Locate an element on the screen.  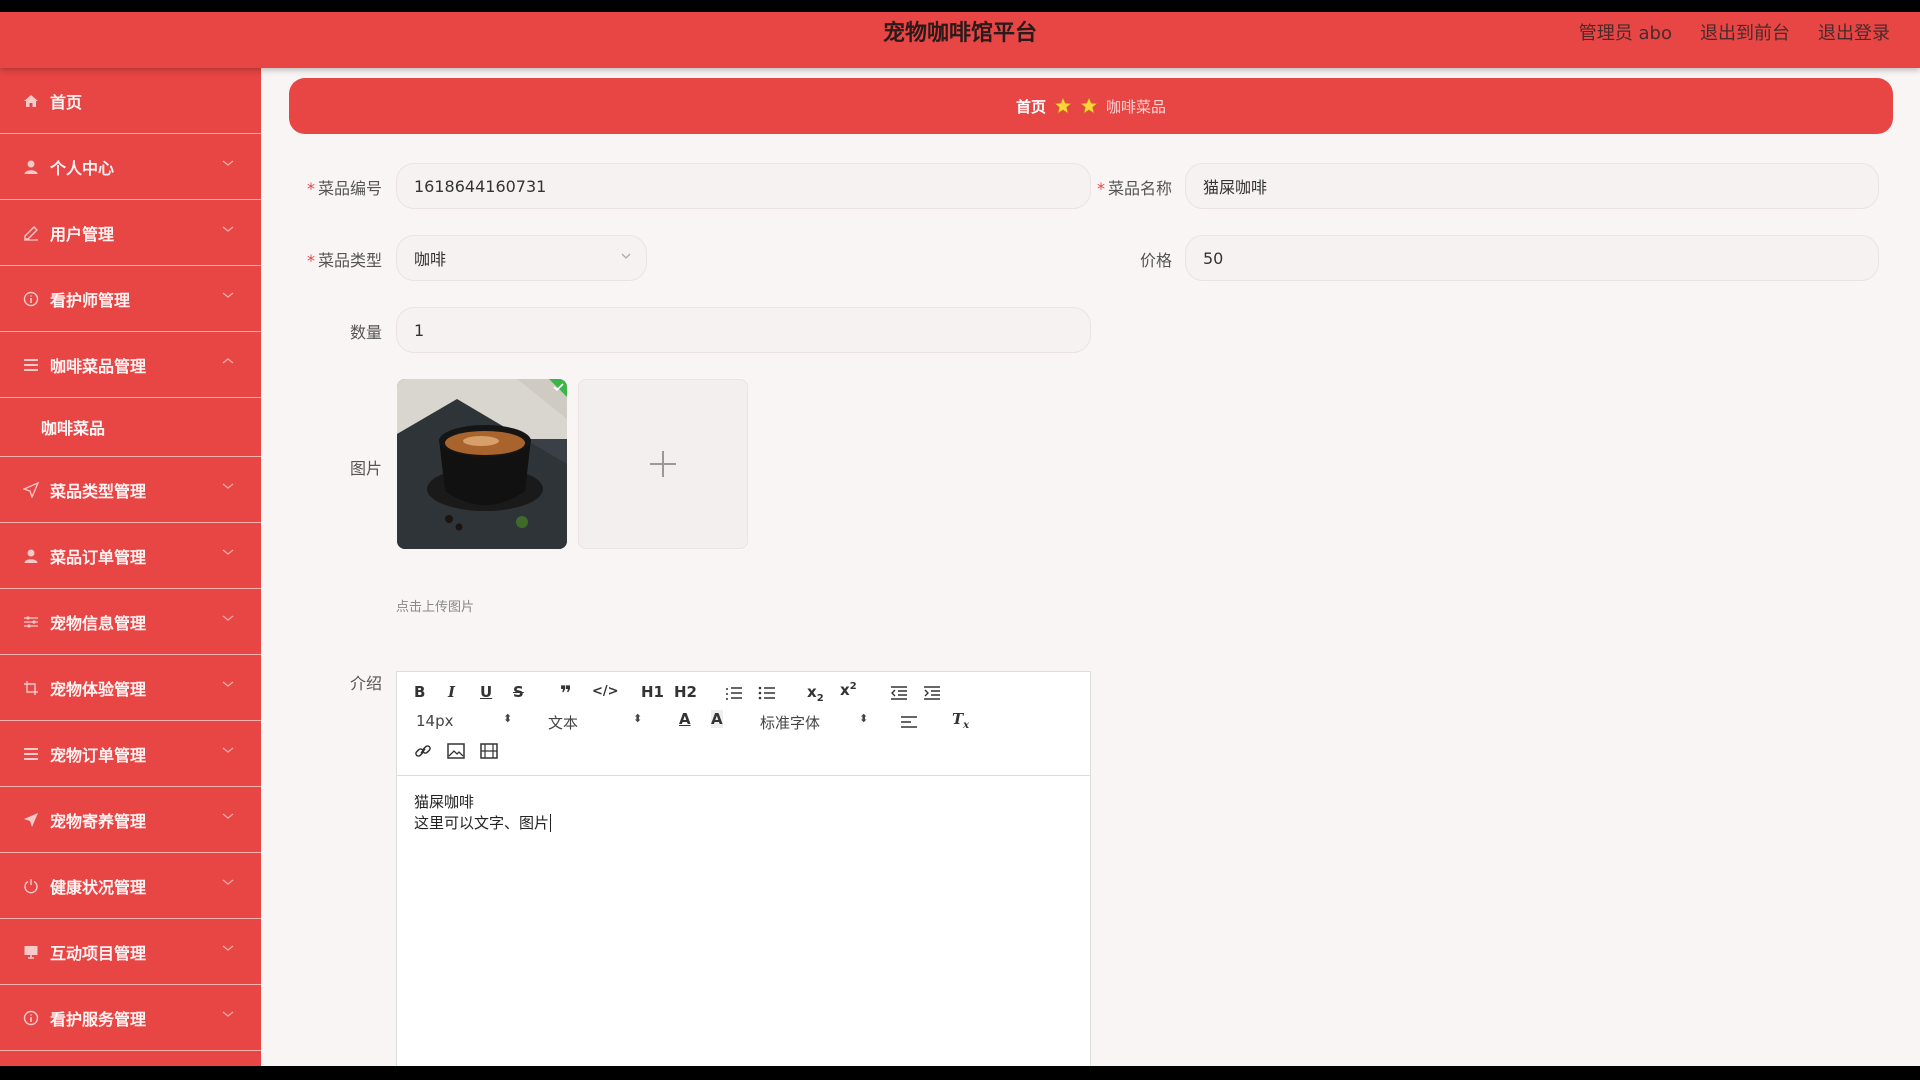
block-format-arrows-icon: ⬍ is located at coordinates (638, 718).